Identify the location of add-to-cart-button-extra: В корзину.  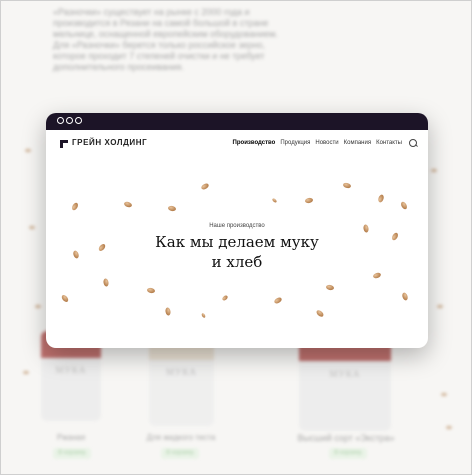
(348, 453).